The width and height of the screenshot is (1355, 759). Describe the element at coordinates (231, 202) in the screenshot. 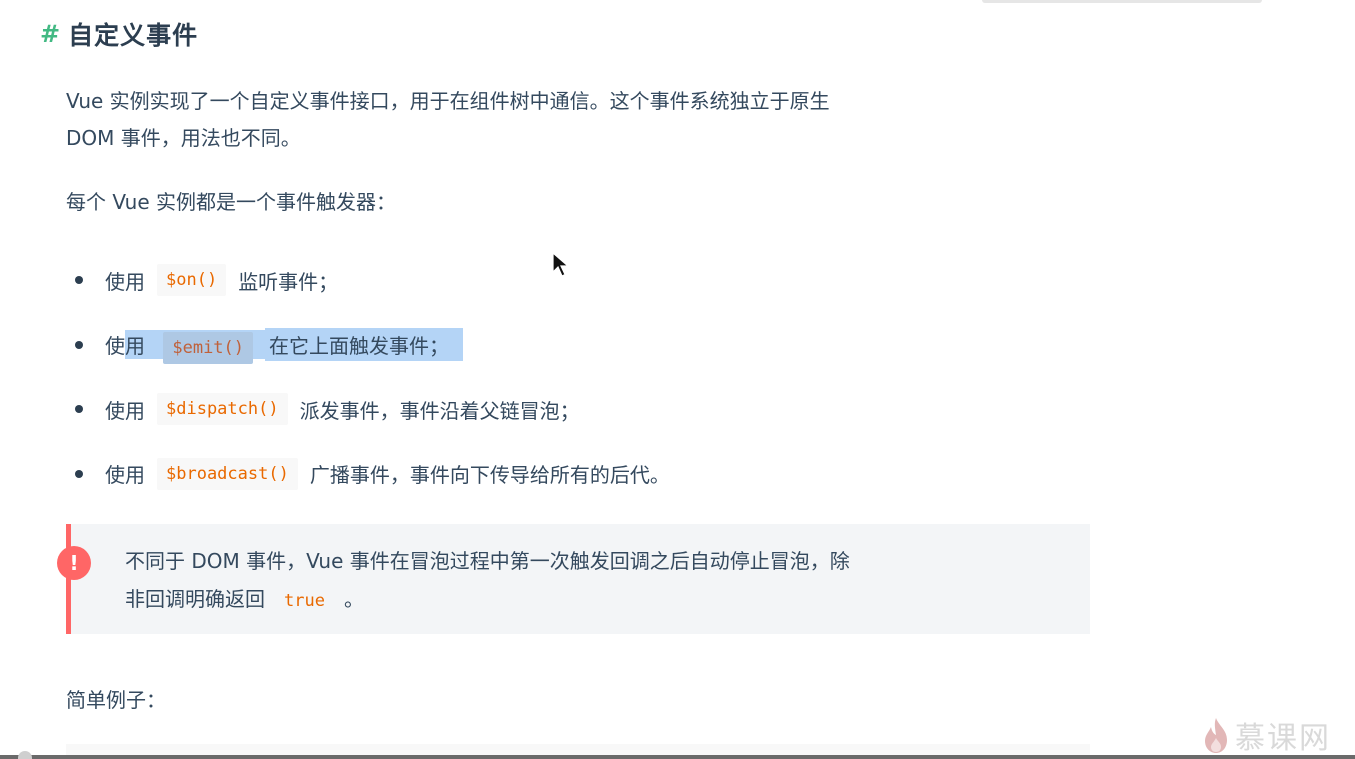

I see `emitter-intro: 每个 Vue 实例都是一个事件触发器：` at that location.